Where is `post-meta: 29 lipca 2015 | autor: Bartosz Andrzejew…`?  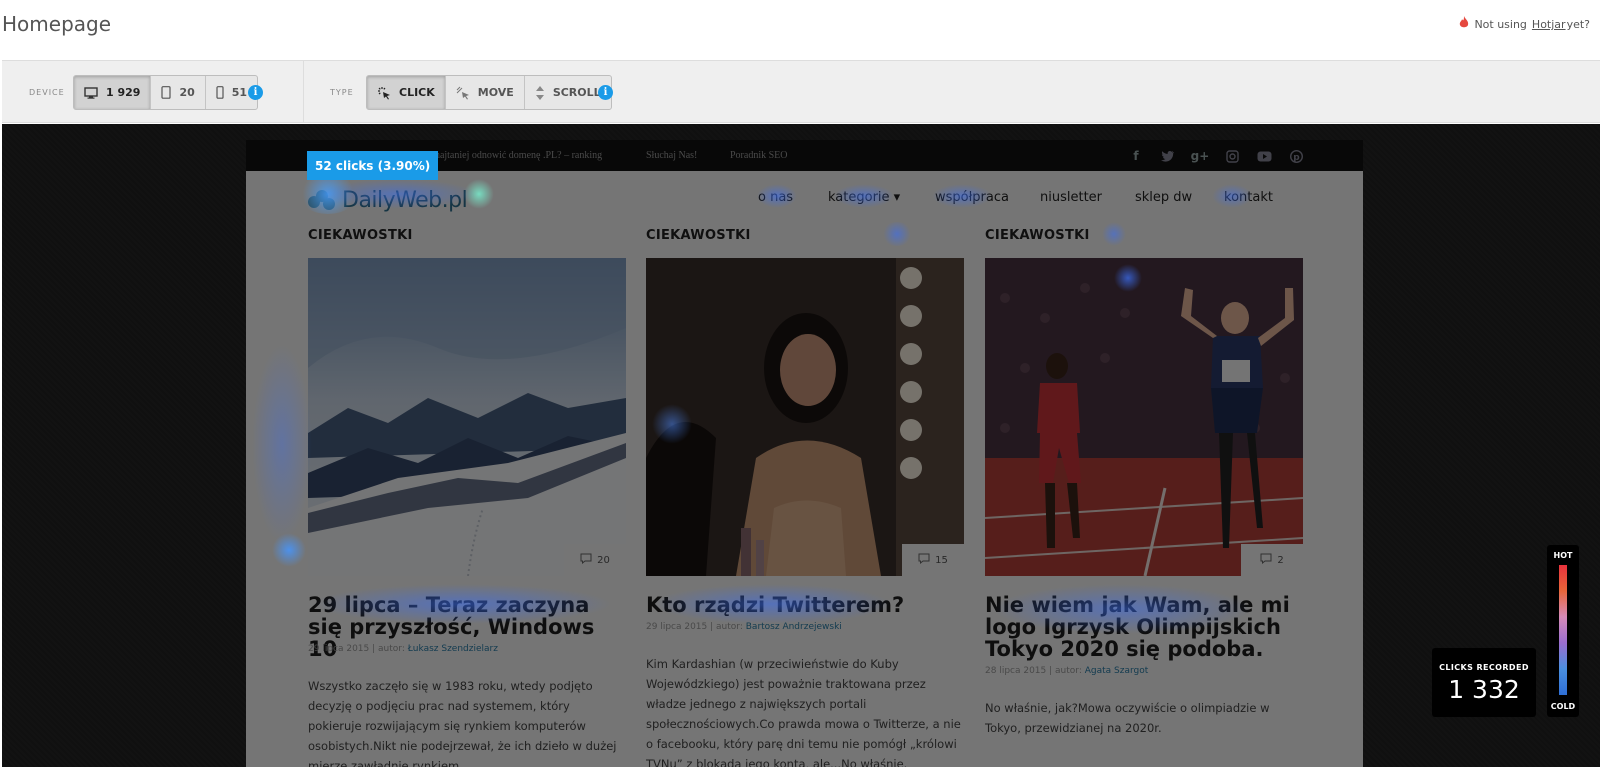
post-meta: 29 lipca 2015 | autor: Bartosz Andrzejew… is located at coordinates (744, 627).